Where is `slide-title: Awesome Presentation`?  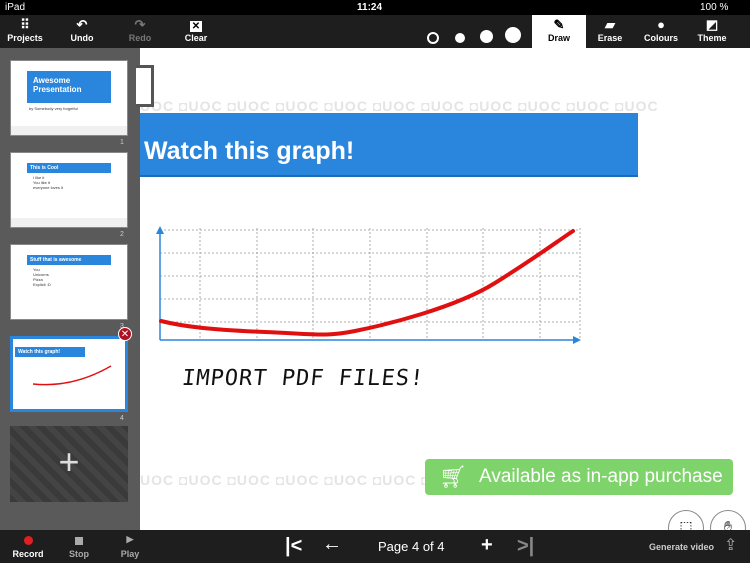 slide-title: Awesome Presentation is located at coordinates (69, 87).